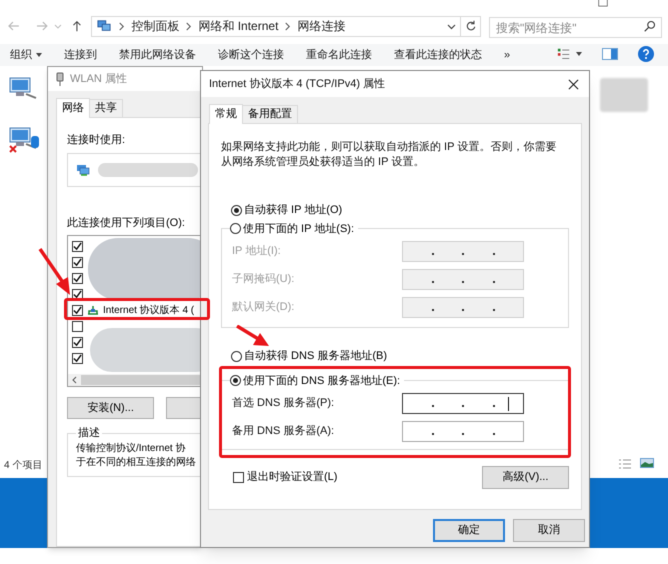 Image resolution: width=668 pixels, height=564 pixels. What do you see at coordinates (270, 114) in the screenshot?
I see `tab: 备用配置` at bounding box center [270, 114].